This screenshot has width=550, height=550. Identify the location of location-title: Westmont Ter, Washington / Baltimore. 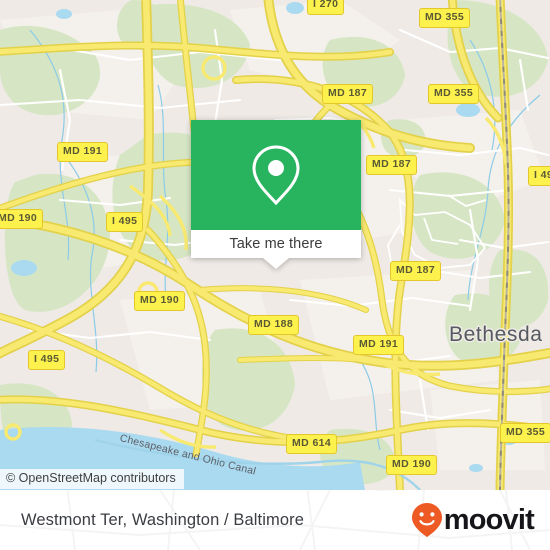
(162, 519).